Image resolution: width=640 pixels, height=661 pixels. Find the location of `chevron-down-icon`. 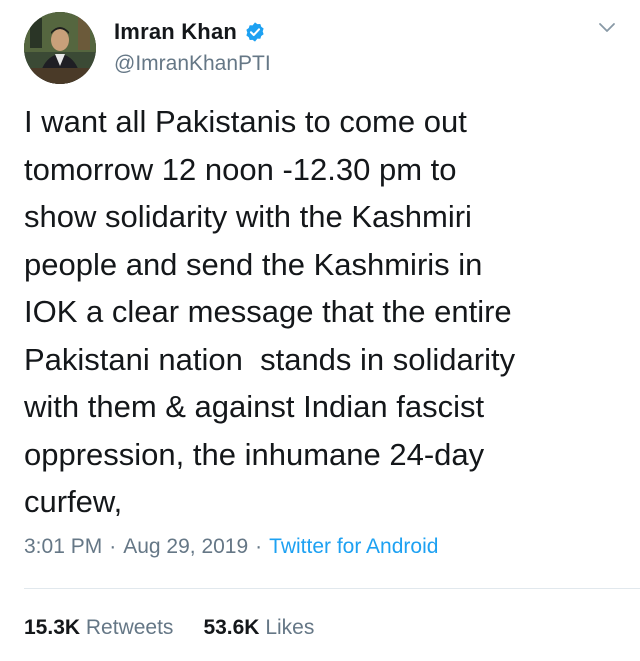

chevron-down-icon is located at coordinates (607, 27).